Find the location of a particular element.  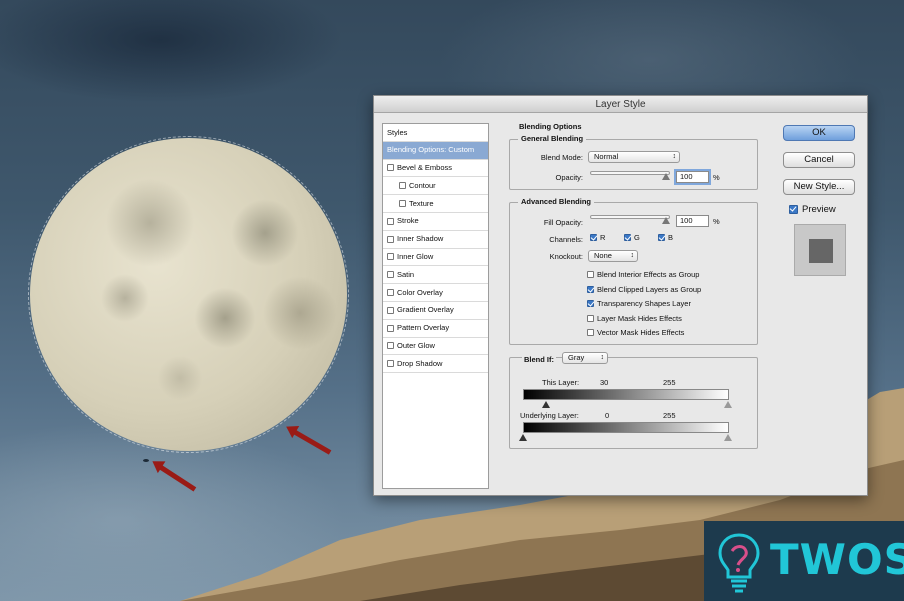

option-vector-mask-hides-effects-checkbox: Vector Mask Hides Effects is located at coordinates (635, 332).